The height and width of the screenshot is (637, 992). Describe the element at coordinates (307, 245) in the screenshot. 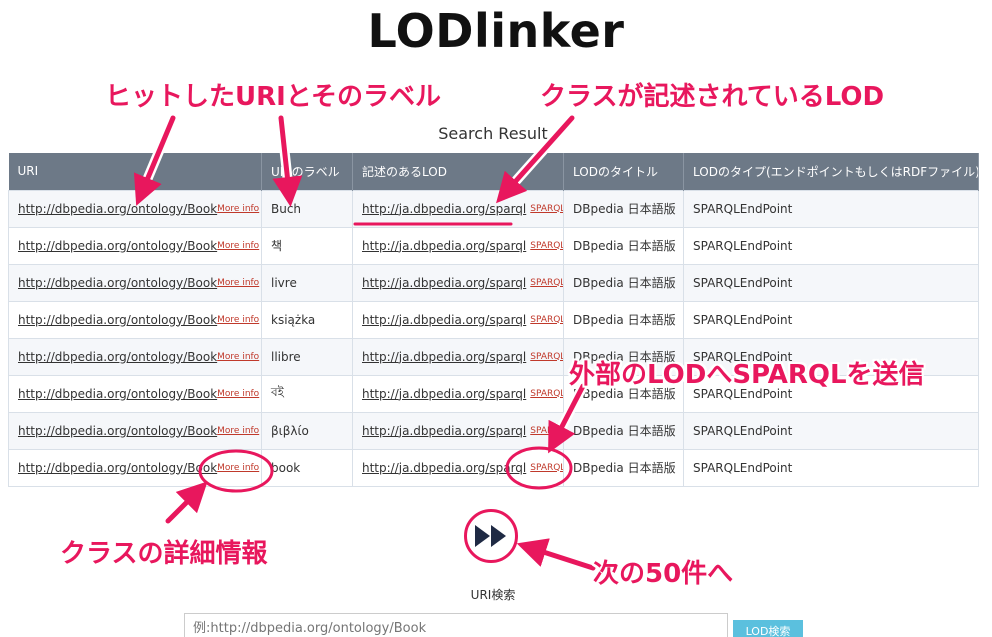

I see `cell-label: 책` at that location.